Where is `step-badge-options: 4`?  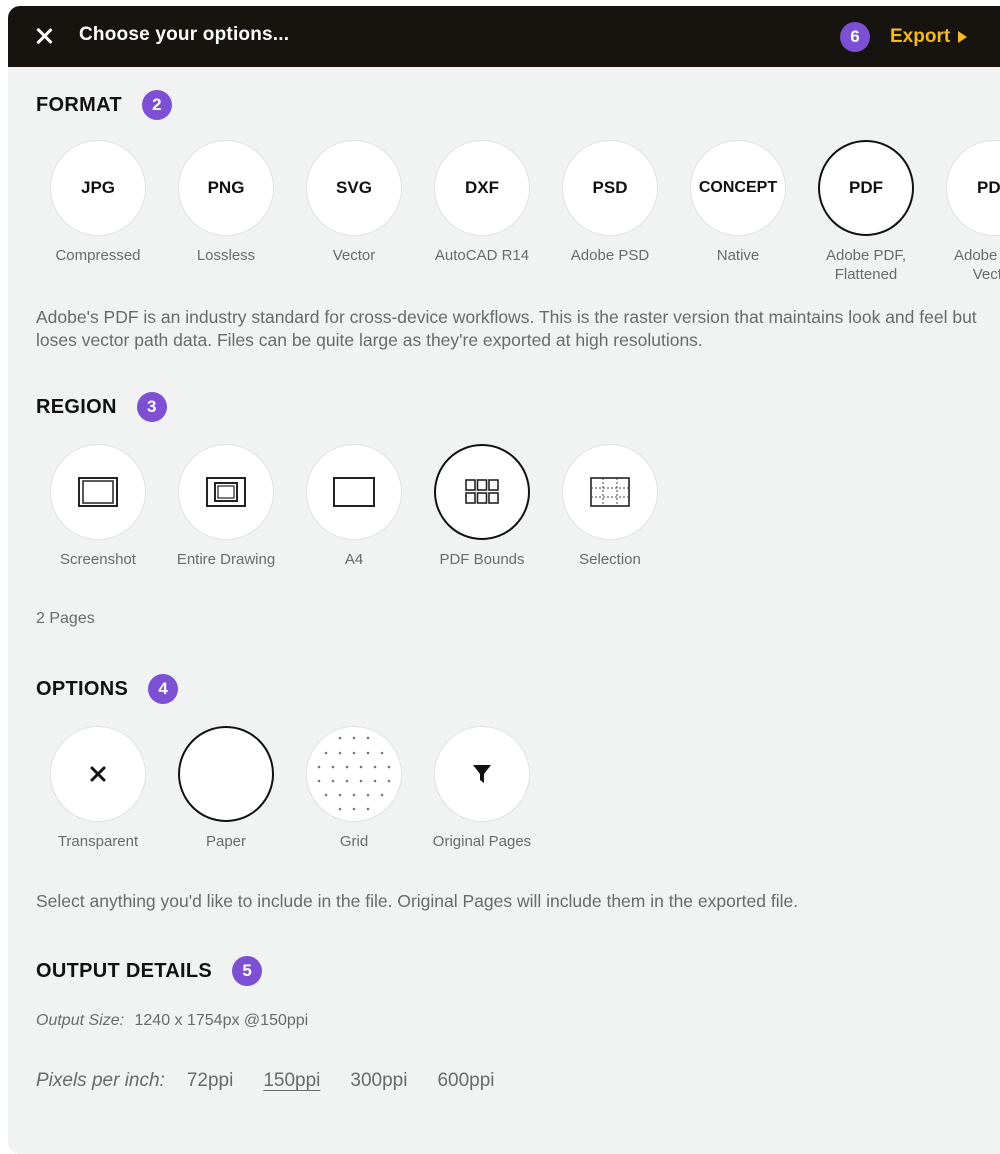
step-badge-options: 4 is located at coordinates (163, 689).